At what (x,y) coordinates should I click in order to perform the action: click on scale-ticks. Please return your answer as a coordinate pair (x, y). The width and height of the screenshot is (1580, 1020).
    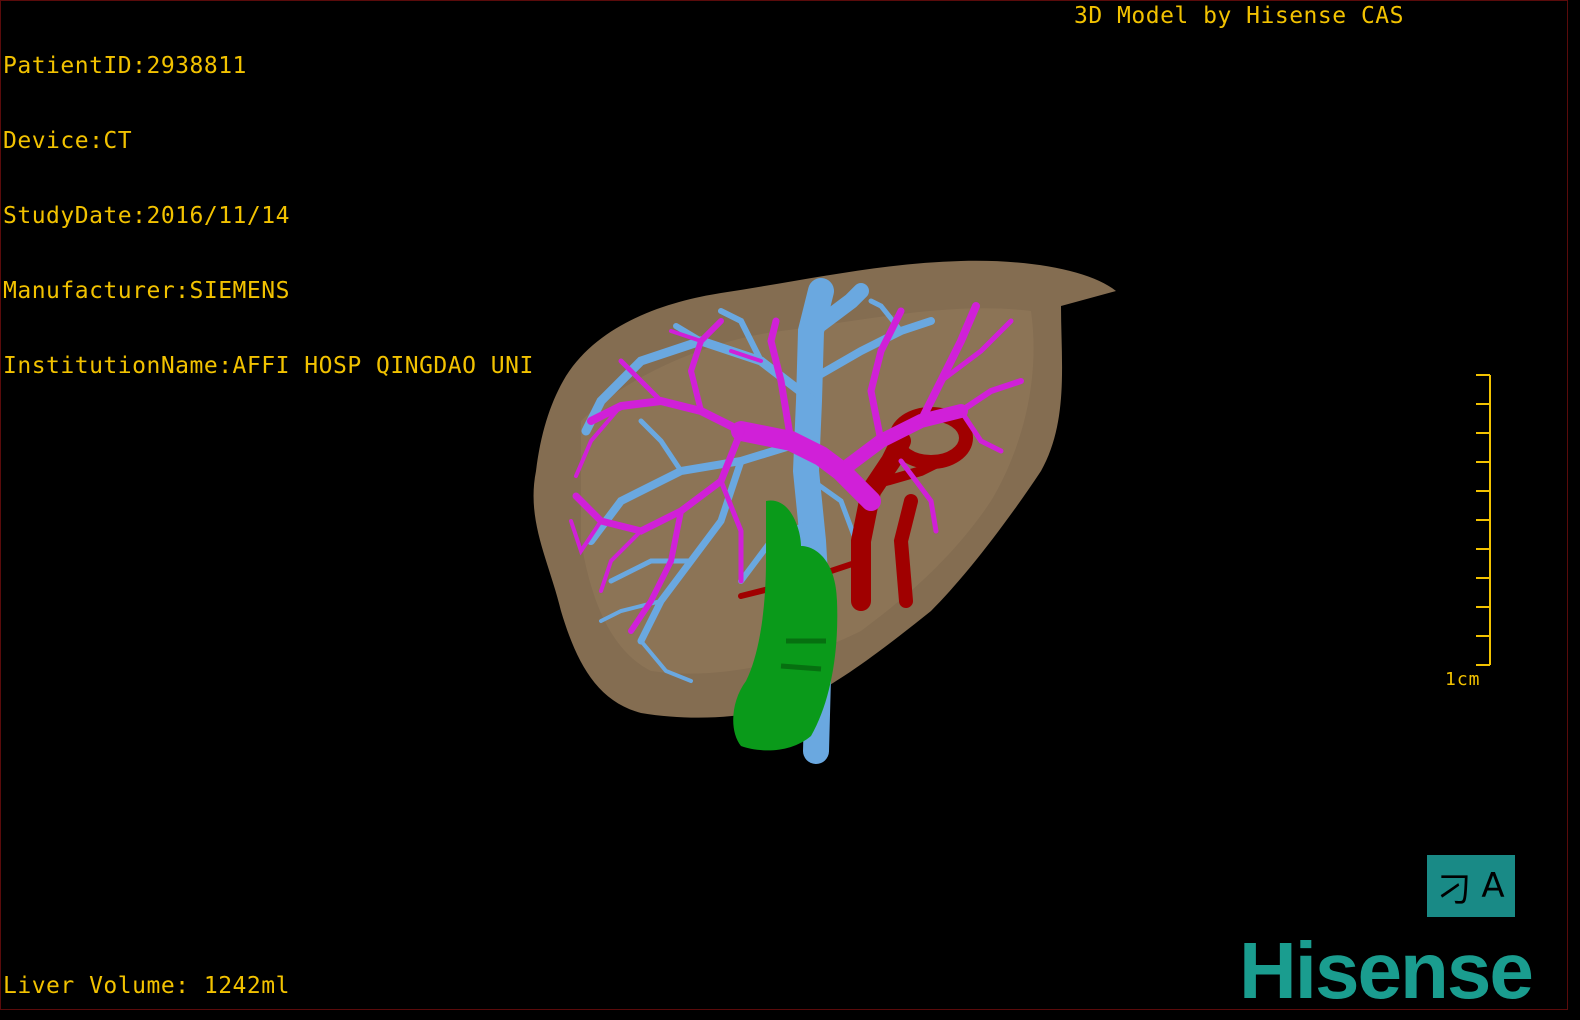
    Looking at the image, I should click on (1483, 520).